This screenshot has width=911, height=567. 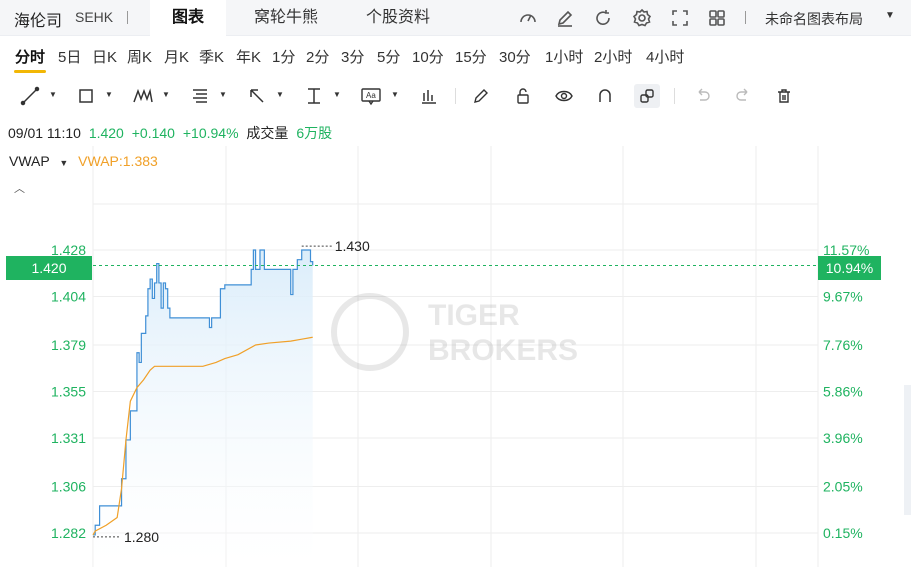 I want to click on pct-tick-label: 9.67%, so click(x=843, y=297).